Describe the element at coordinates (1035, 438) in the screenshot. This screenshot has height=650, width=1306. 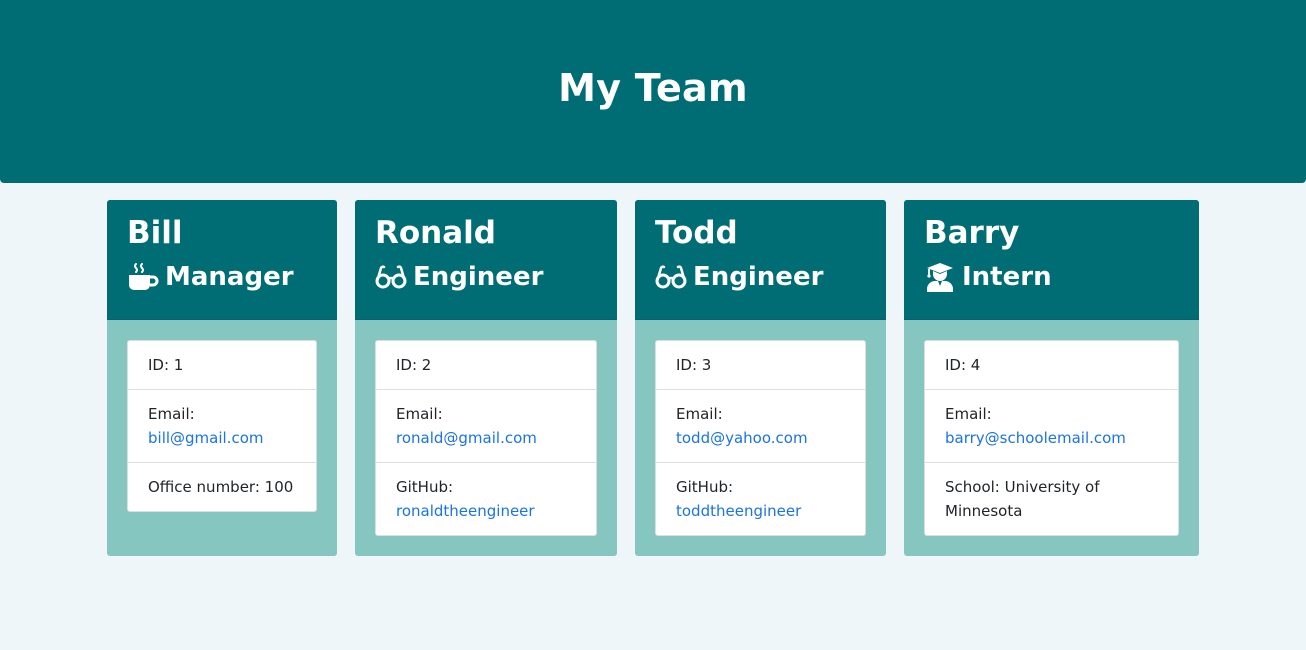
I see `email-link: barry@schoolemail.com` at that location.